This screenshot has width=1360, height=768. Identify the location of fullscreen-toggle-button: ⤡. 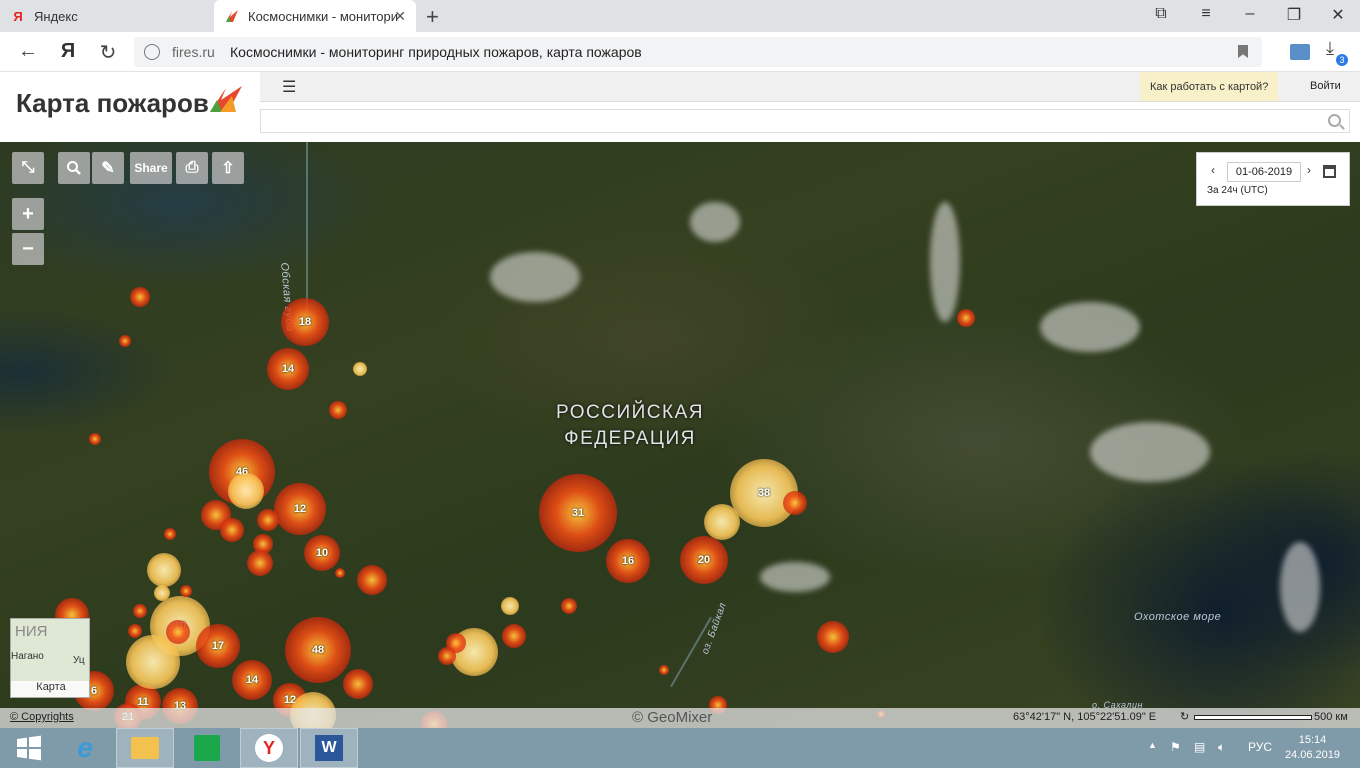
(28, 168).